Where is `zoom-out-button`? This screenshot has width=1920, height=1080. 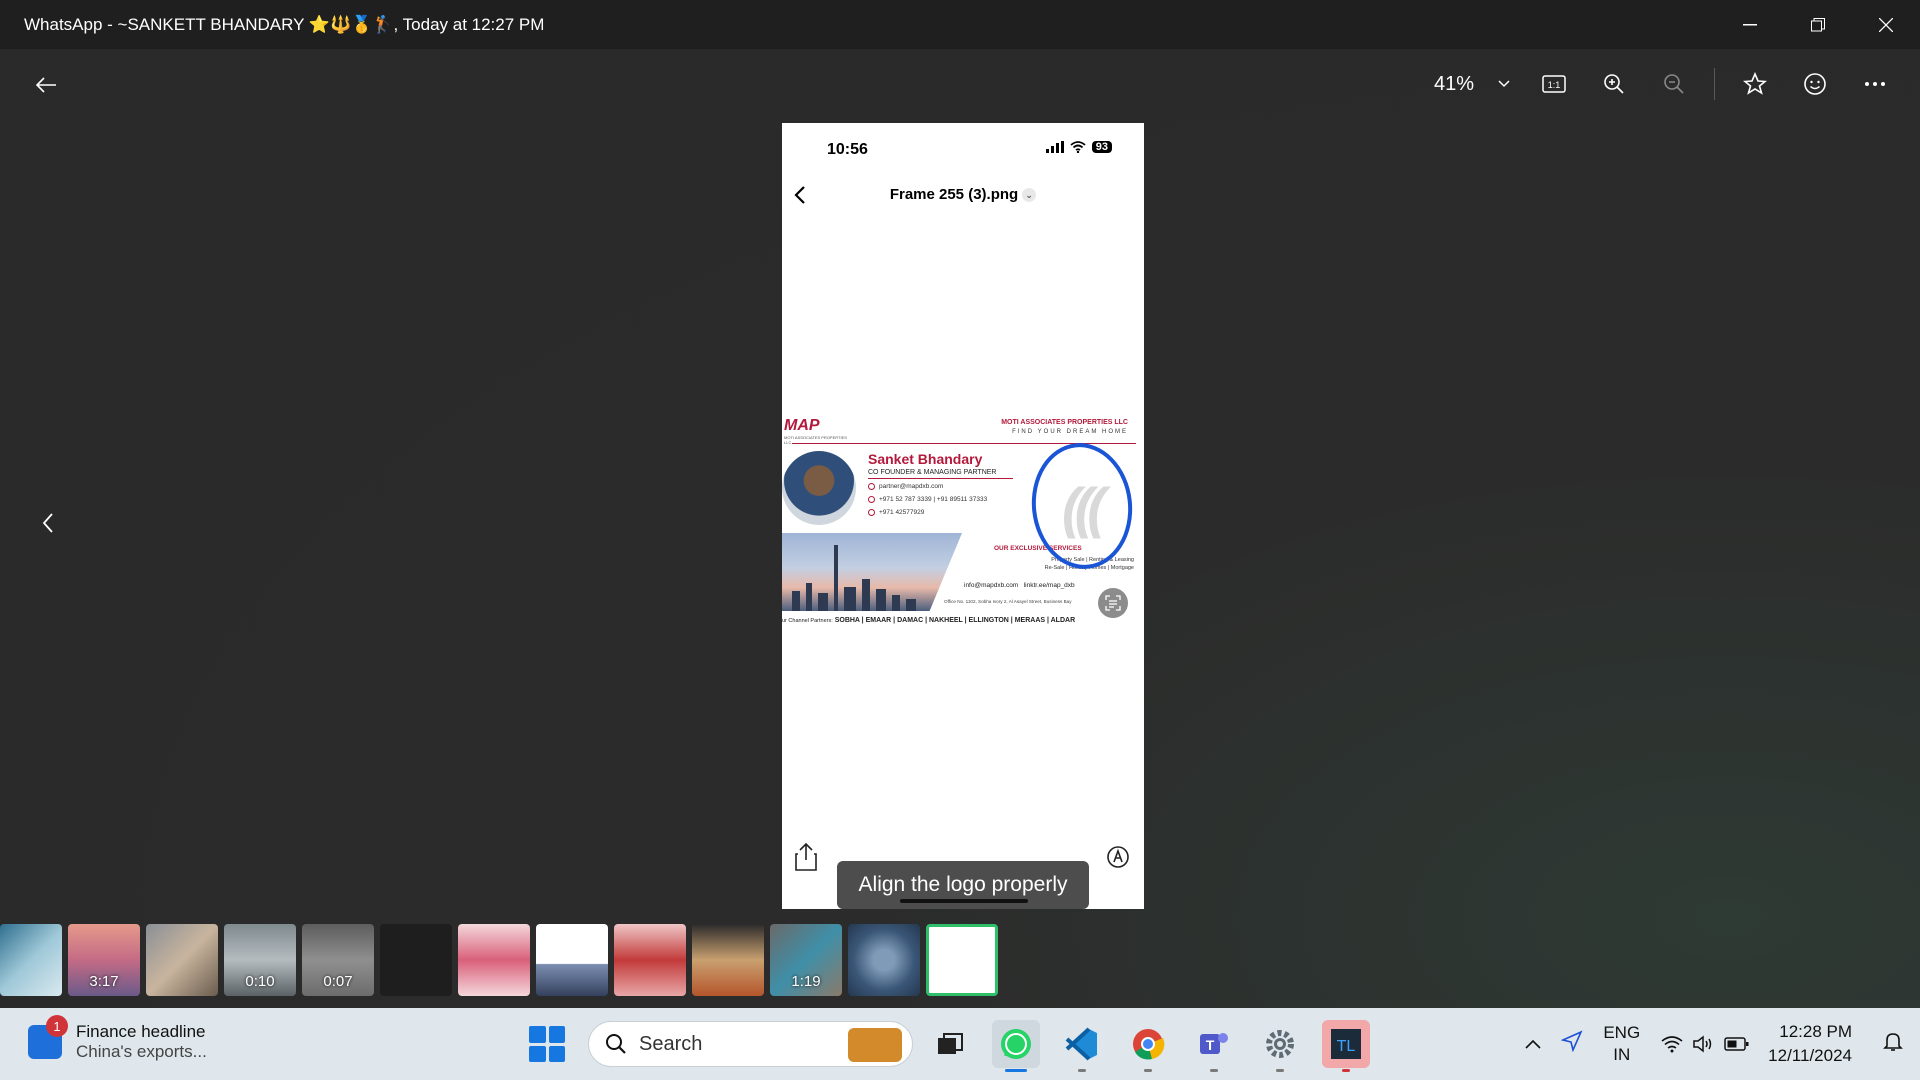
zoom-out-button is located at coordinates (1674, 84).